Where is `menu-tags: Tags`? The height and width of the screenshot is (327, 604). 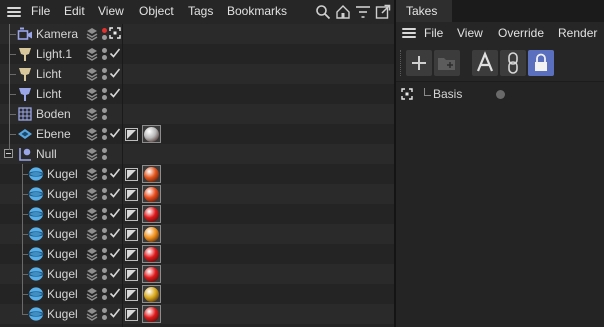
menu-tags: Tags is located at coordinates (200, 11).